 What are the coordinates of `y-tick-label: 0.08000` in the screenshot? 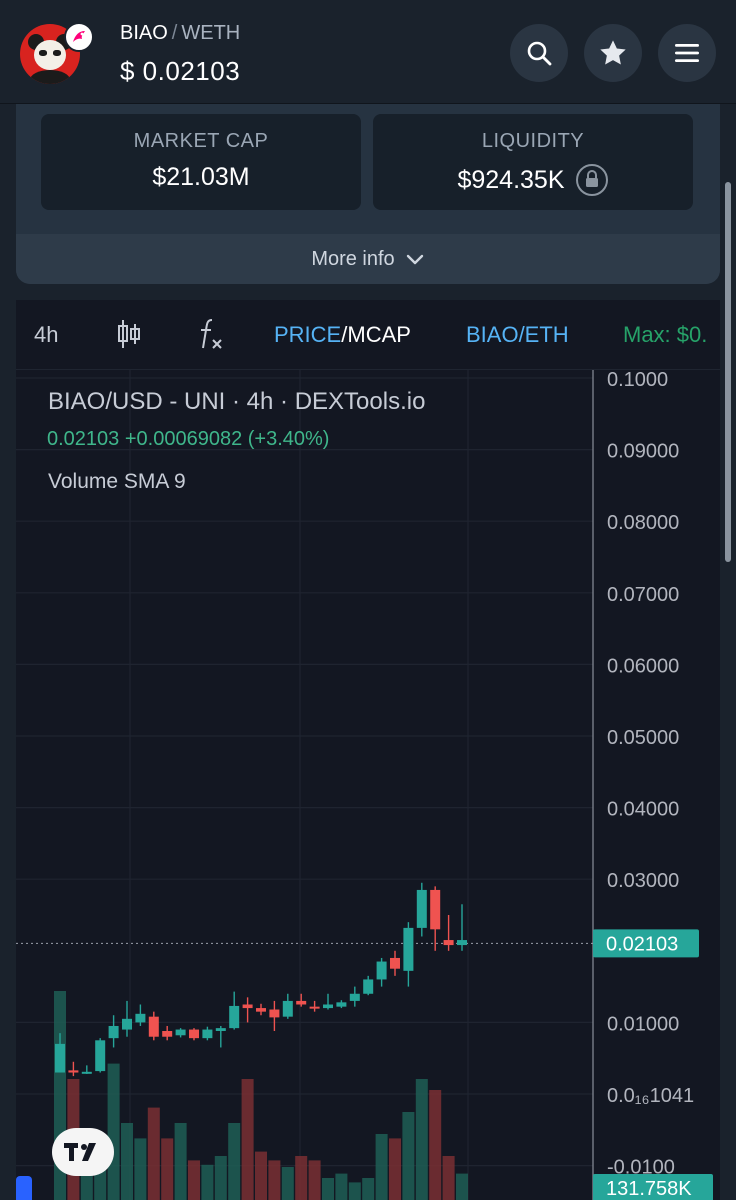 It's located at (643, 523).